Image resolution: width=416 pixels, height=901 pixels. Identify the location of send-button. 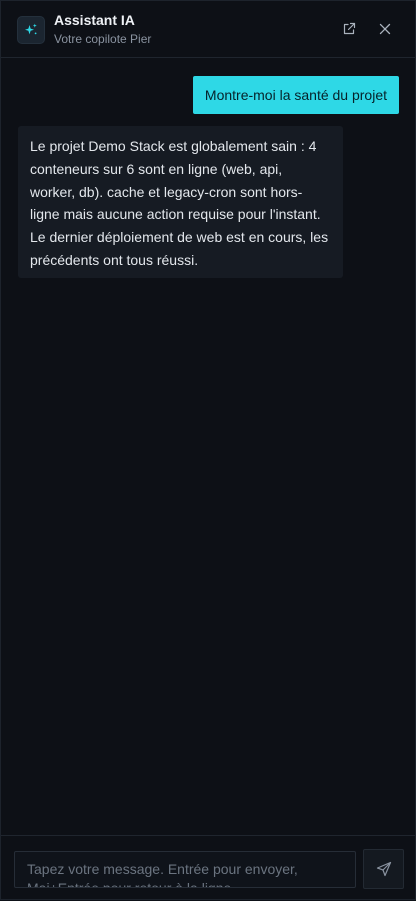
(383, 869).